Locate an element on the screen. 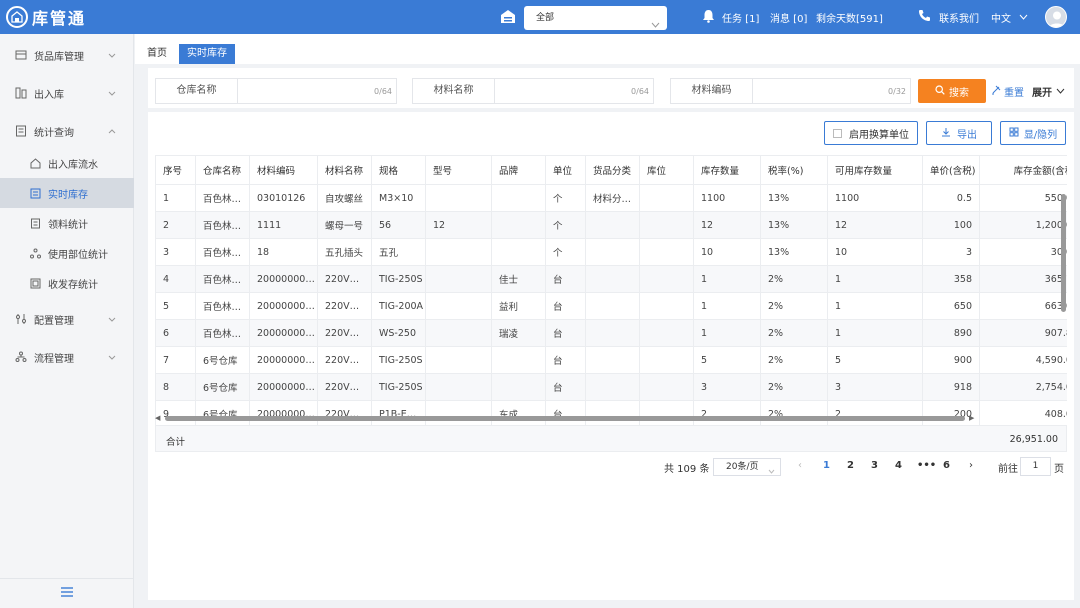 The image size is (1080, 608). horizontal-scrollbar-thumb is located at coordinates (565, 418).